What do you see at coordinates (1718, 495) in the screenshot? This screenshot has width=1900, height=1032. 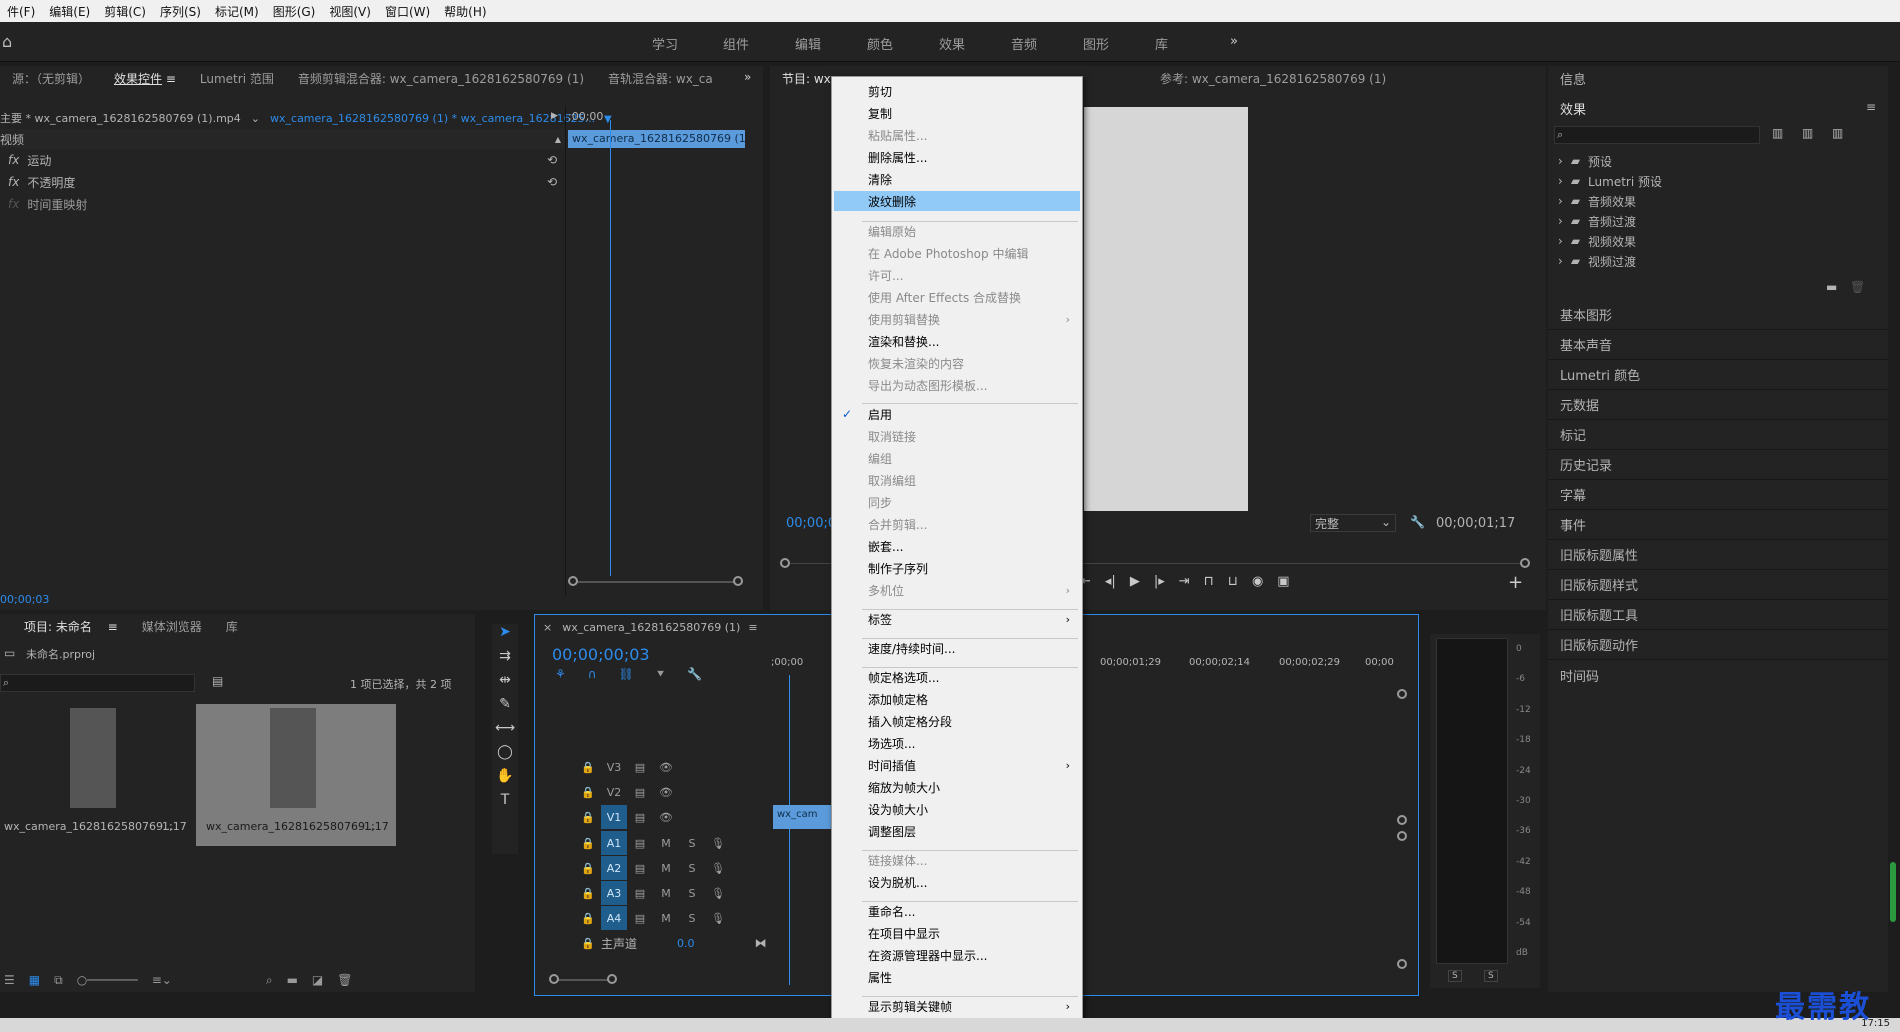 I see `panel-captions: 字幕` at bounding box center [1718, 495].